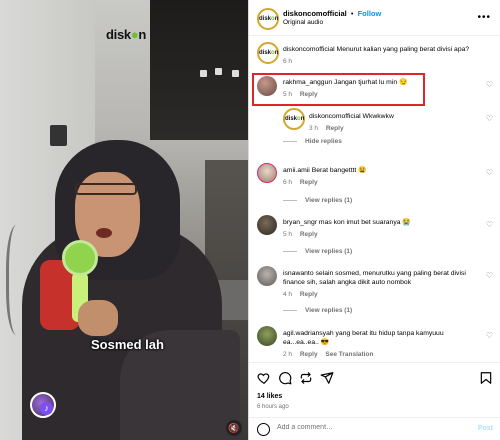  What do you see at coordinates (370, 13) in the screenshot?
I see `follow-button: Follow` at bounding box center [370, 13].